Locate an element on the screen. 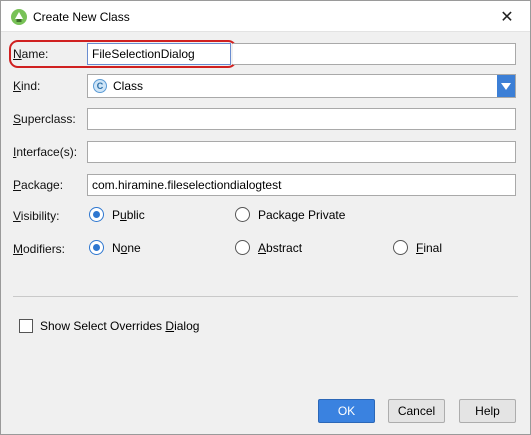  separator is located at coordinates (265, 296).